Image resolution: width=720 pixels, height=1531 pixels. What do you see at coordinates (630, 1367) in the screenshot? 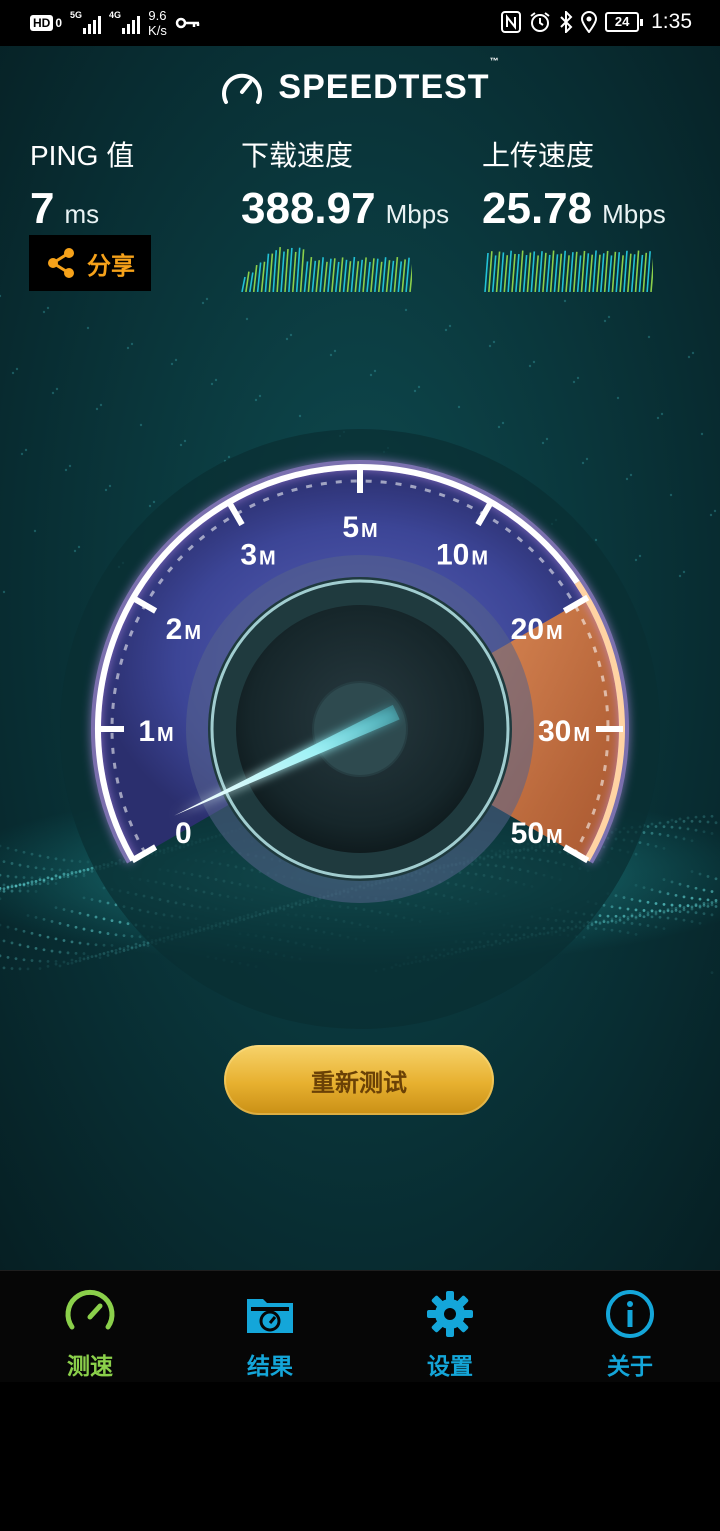
I see `tab-about-label: 关于` at bounding box center [630, 1367].